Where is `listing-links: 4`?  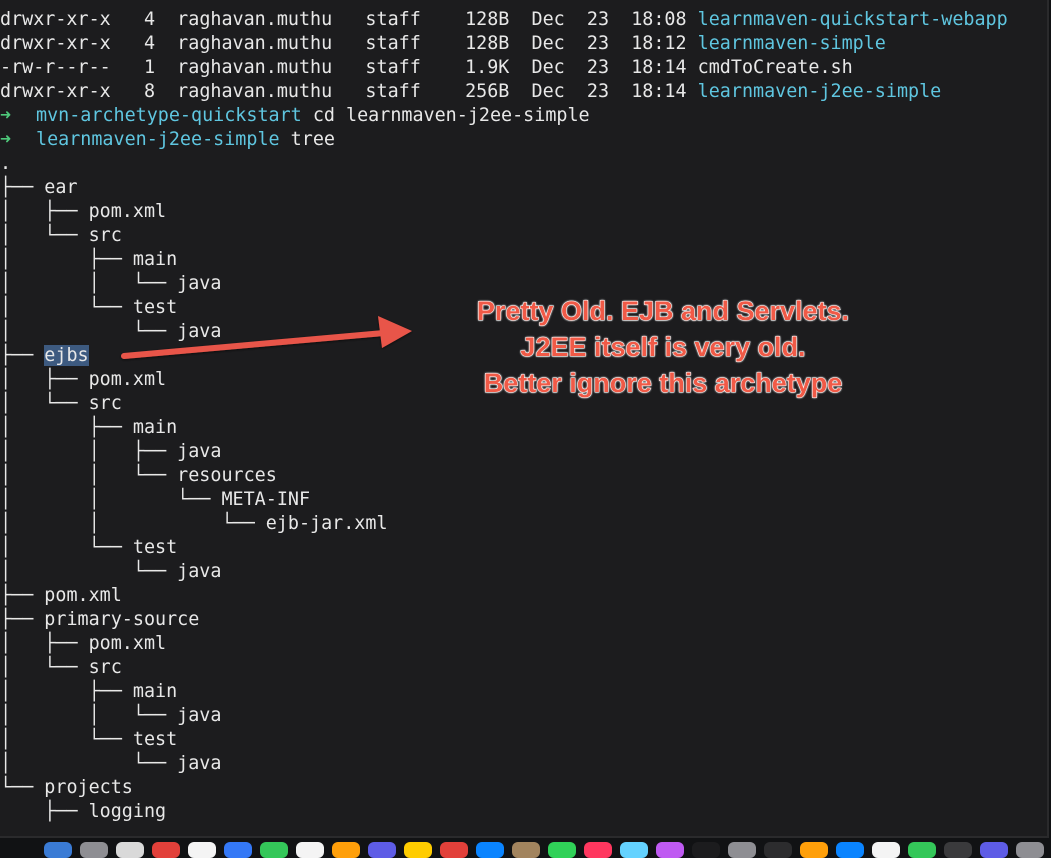
listing-links: 4 is located at coordinates (138, 43).